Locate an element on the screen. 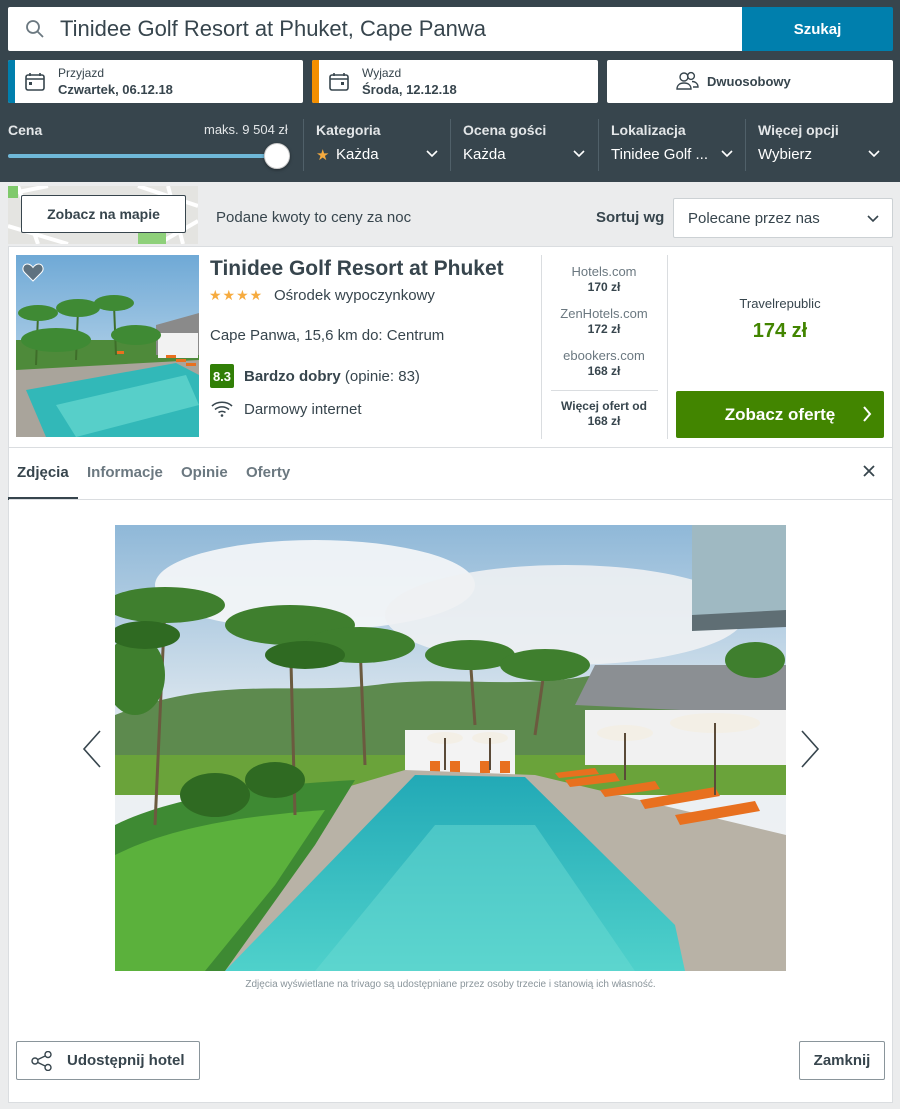 Image resolution: width=900 pixels, height=1109 pixels. room-type-label: Dwuosobowy is located at coordinates (749, 81).